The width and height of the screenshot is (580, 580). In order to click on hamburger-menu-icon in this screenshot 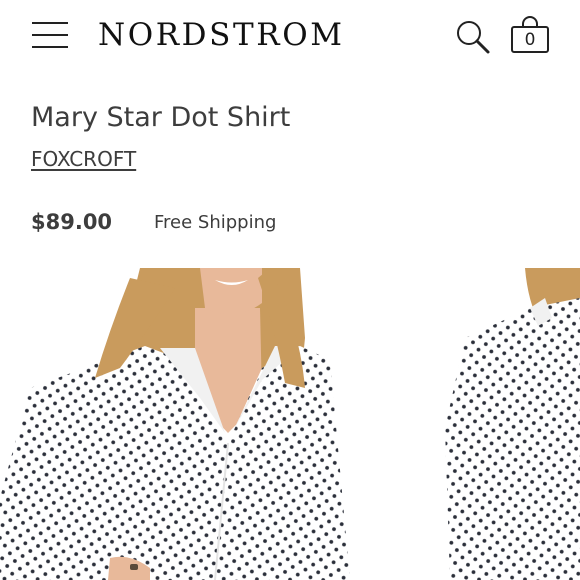, I will do `click(50, 35)`.